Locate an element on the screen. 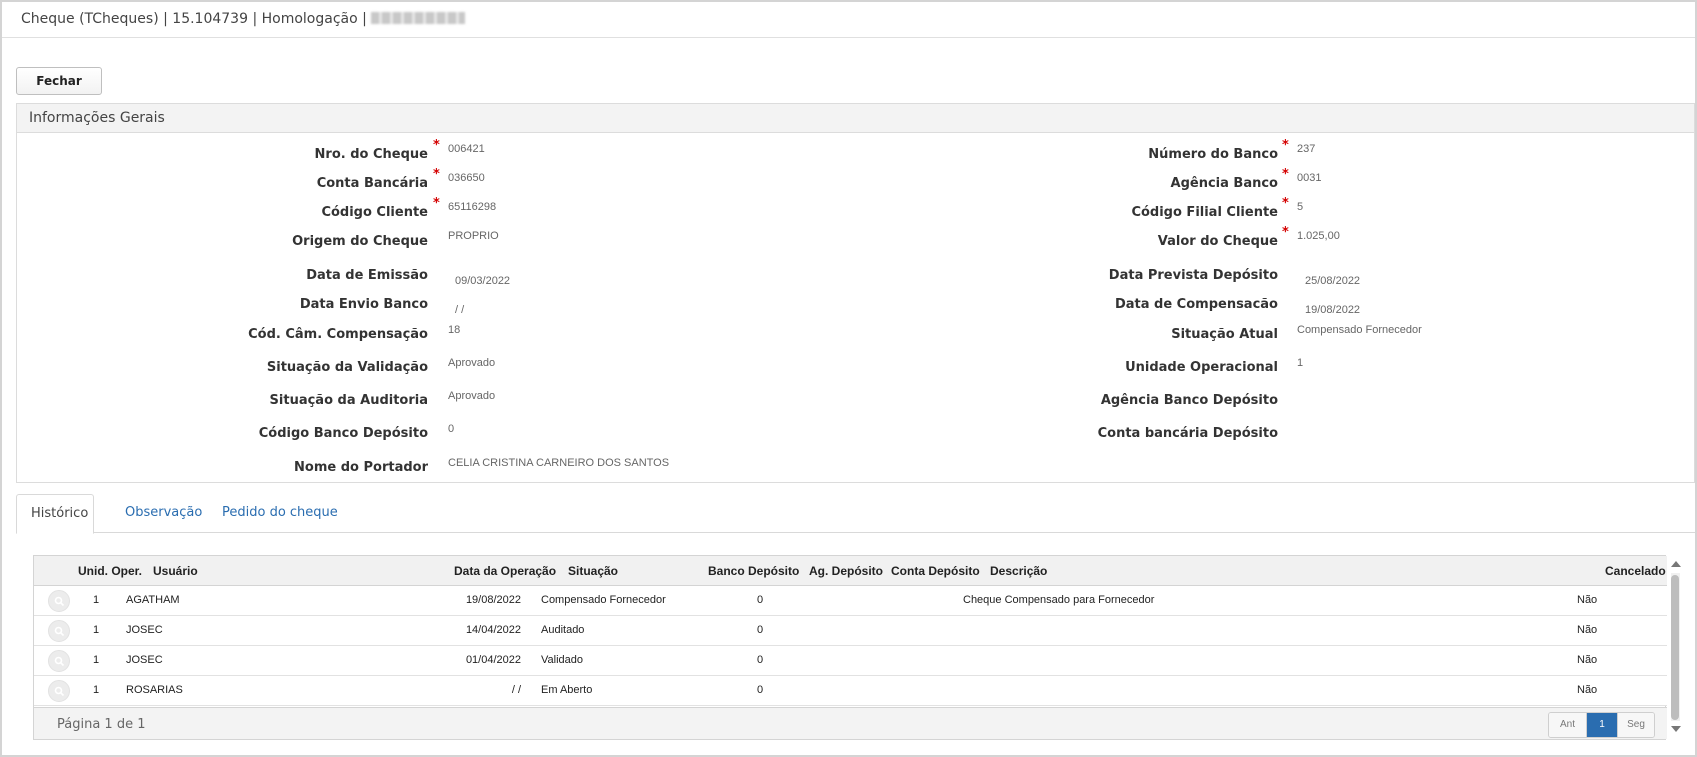  cell-usuario: ROSARIAS is located at coordinates (154, 690).